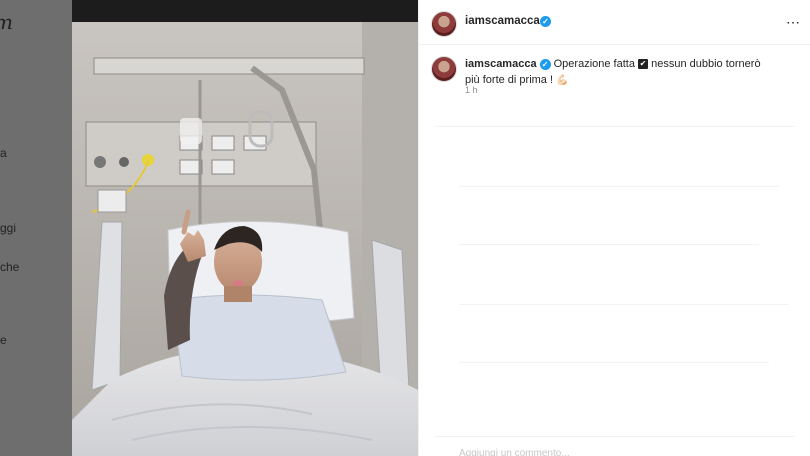 This screenshot has width=810, height=456. What do you see at coordinates (594, 64) in the screenshot?
I see `caption-text-part1: Operazione fatta` at bounding box center [594, 64].